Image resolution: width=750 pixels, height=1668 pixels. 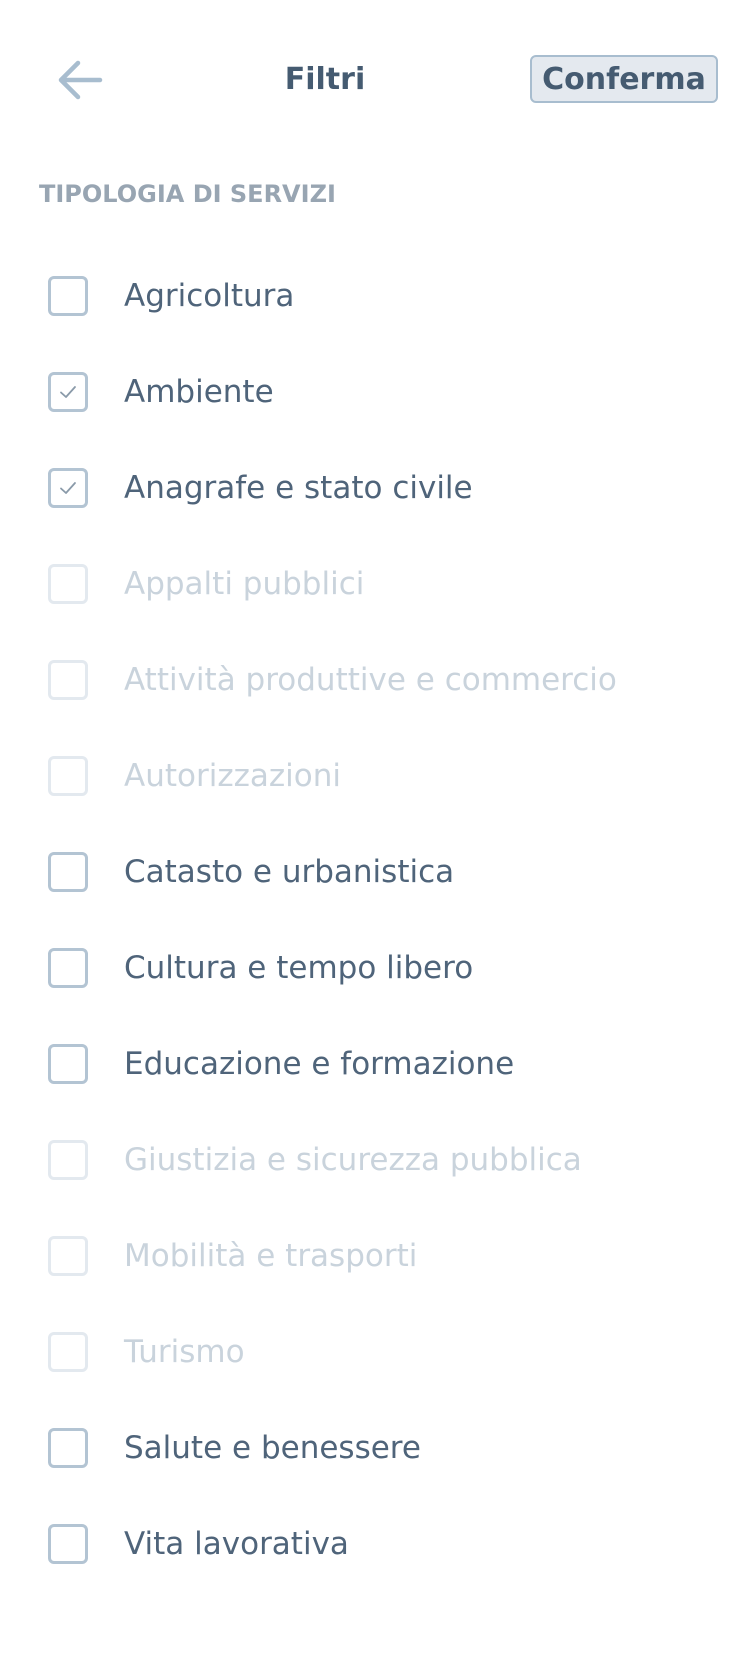 I want to click on filter-item-label: Catasto e urbanistica, so click(x=289, y=872).